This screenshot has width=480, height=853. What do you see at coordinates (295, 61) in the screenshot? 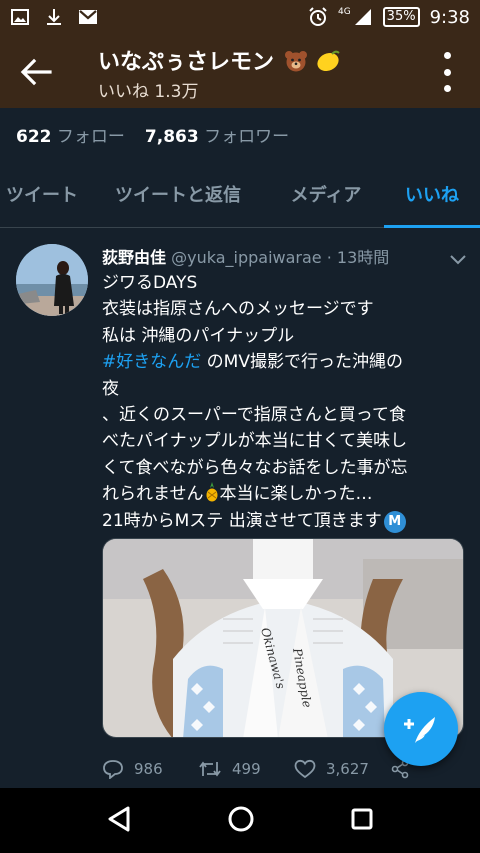
I see `bear-icon` at bounding box center [295, 61].